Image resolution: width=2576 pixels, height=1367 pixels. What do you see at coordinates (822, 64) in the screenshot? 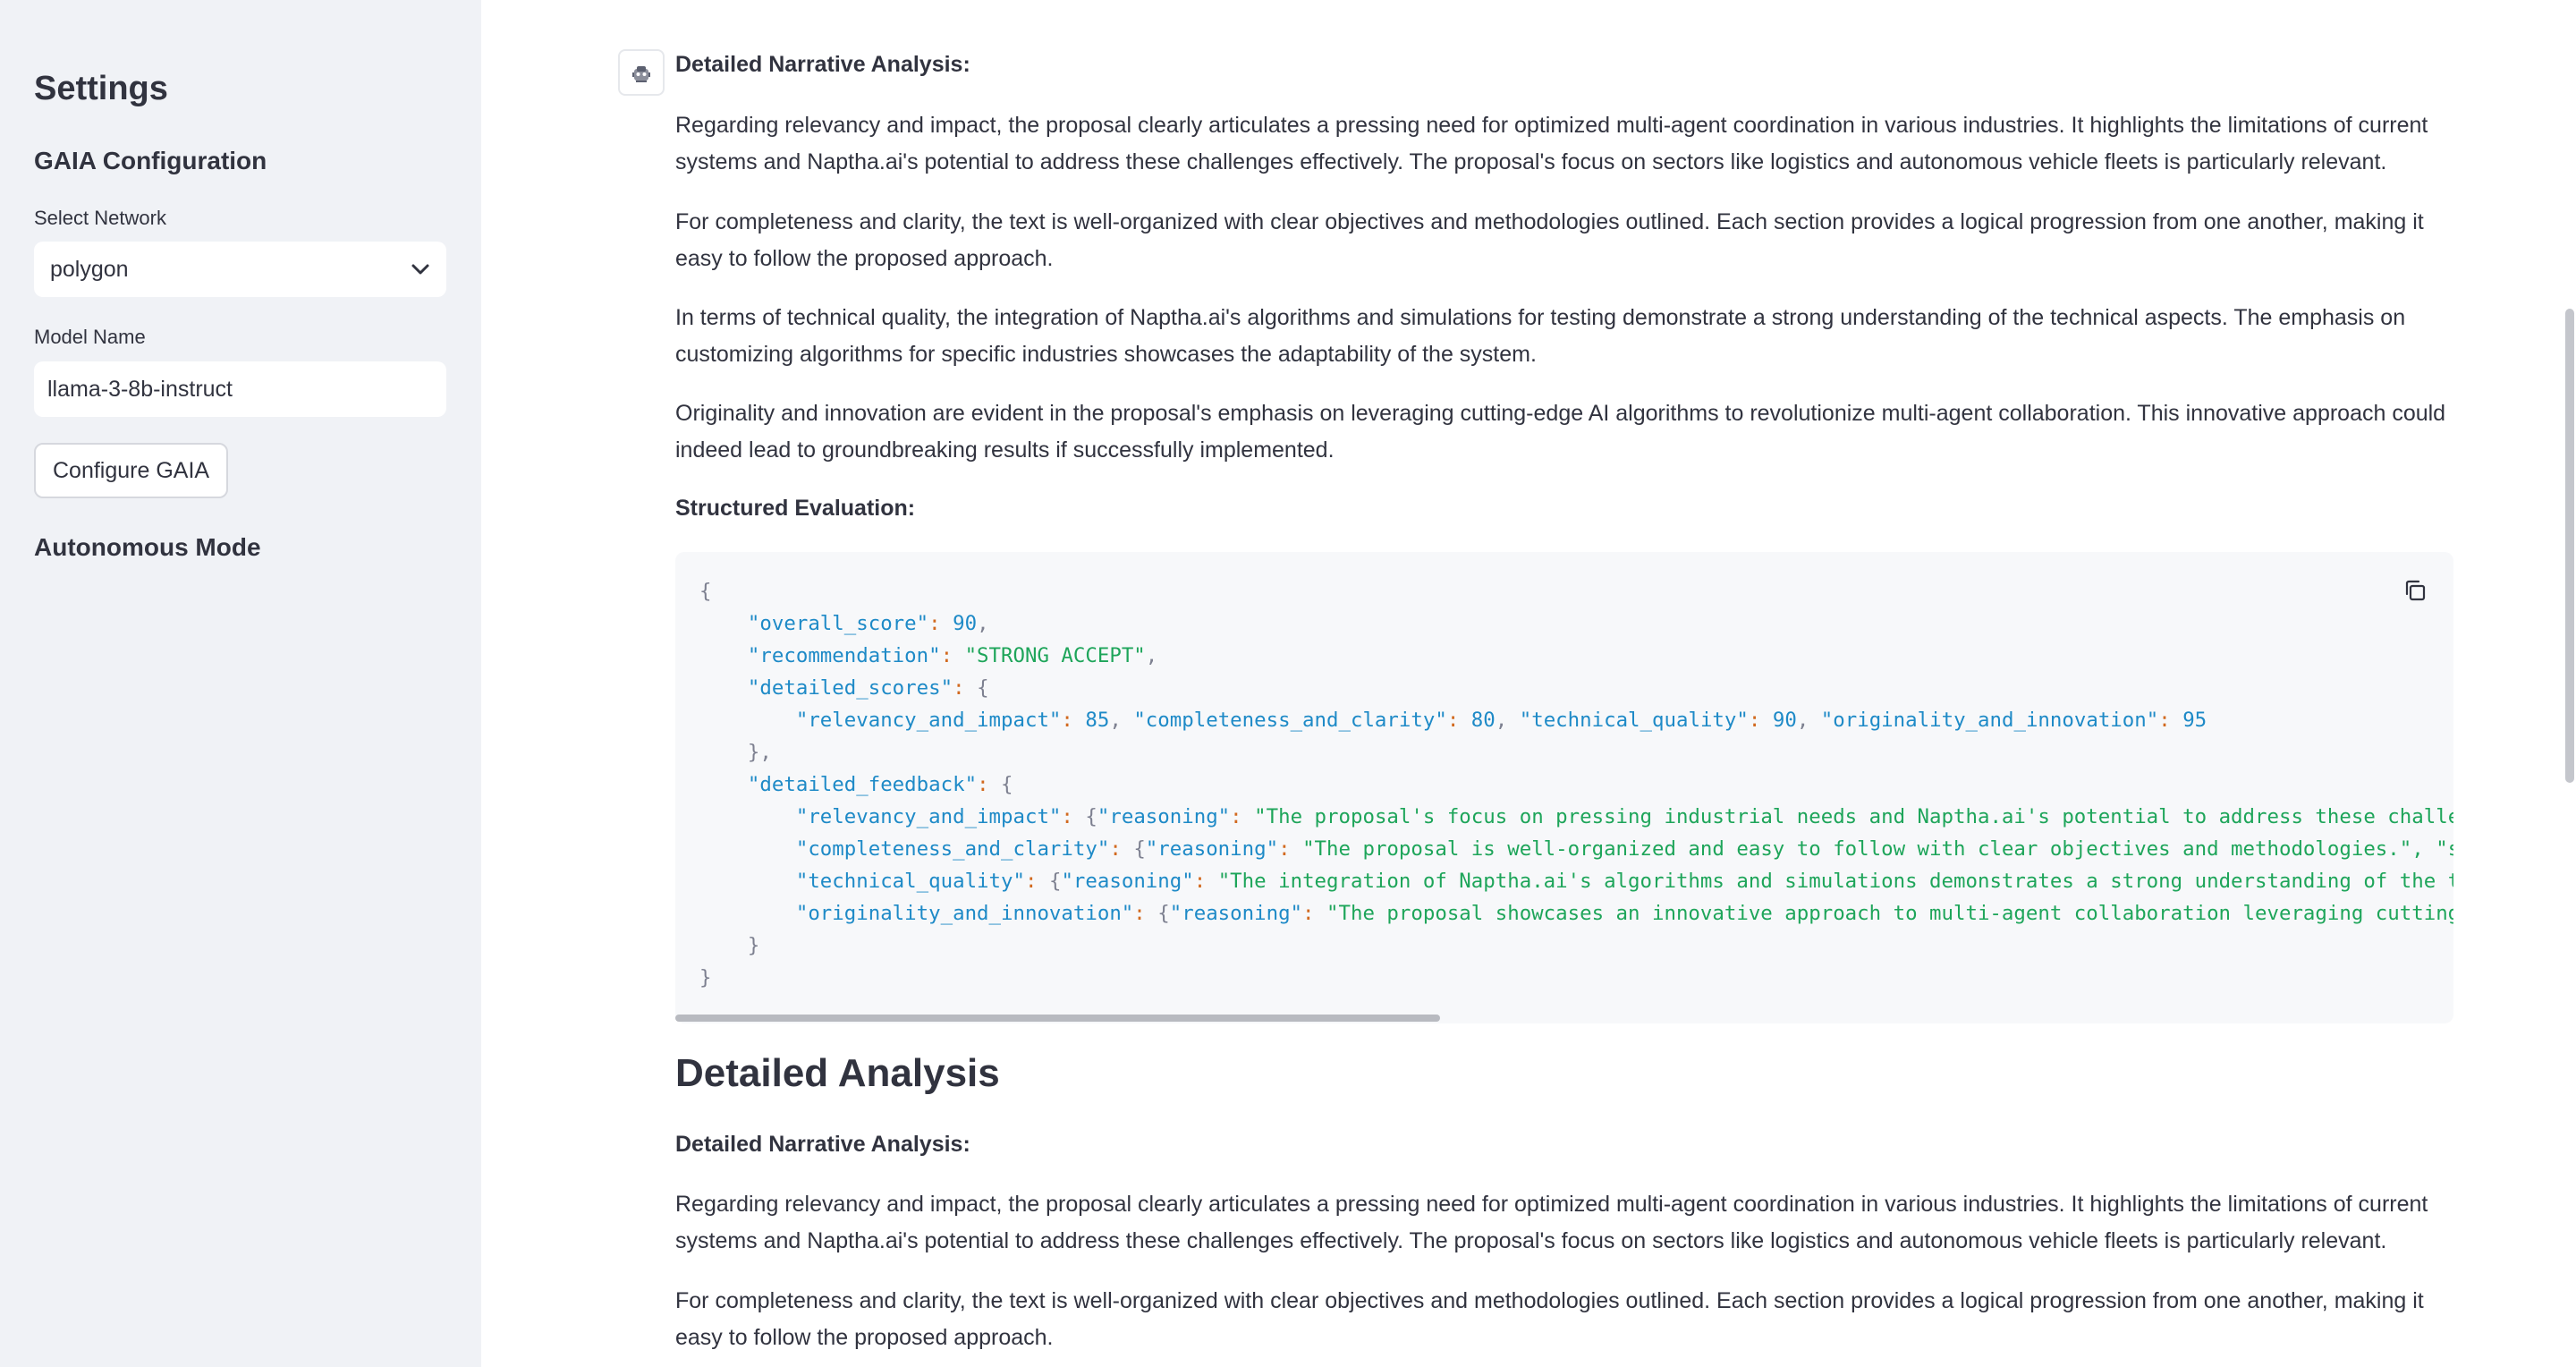
I see `narrative-heading: Detailed Narrative Analysis:` at bounding box center [822, 64].